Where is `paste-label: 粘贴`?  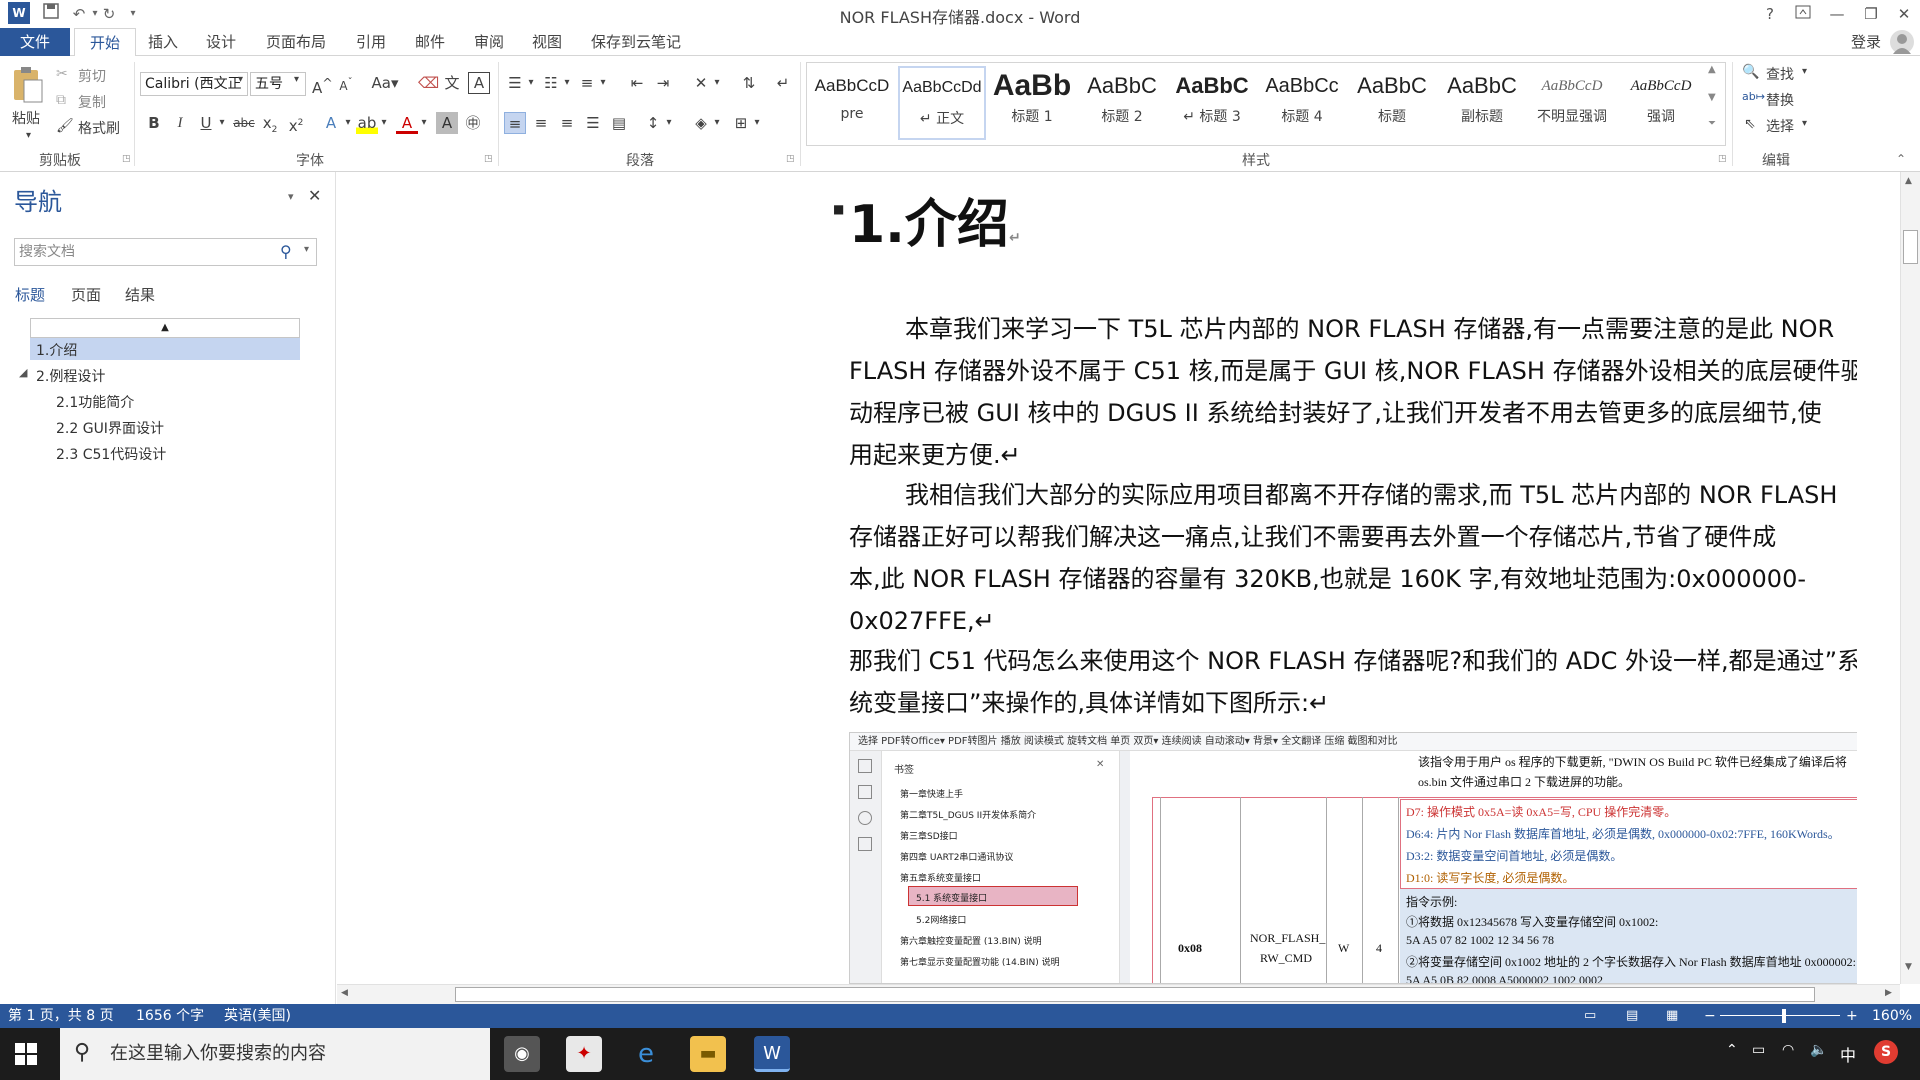
paste-label: 粘贴 is located at coordinates (26, 118).